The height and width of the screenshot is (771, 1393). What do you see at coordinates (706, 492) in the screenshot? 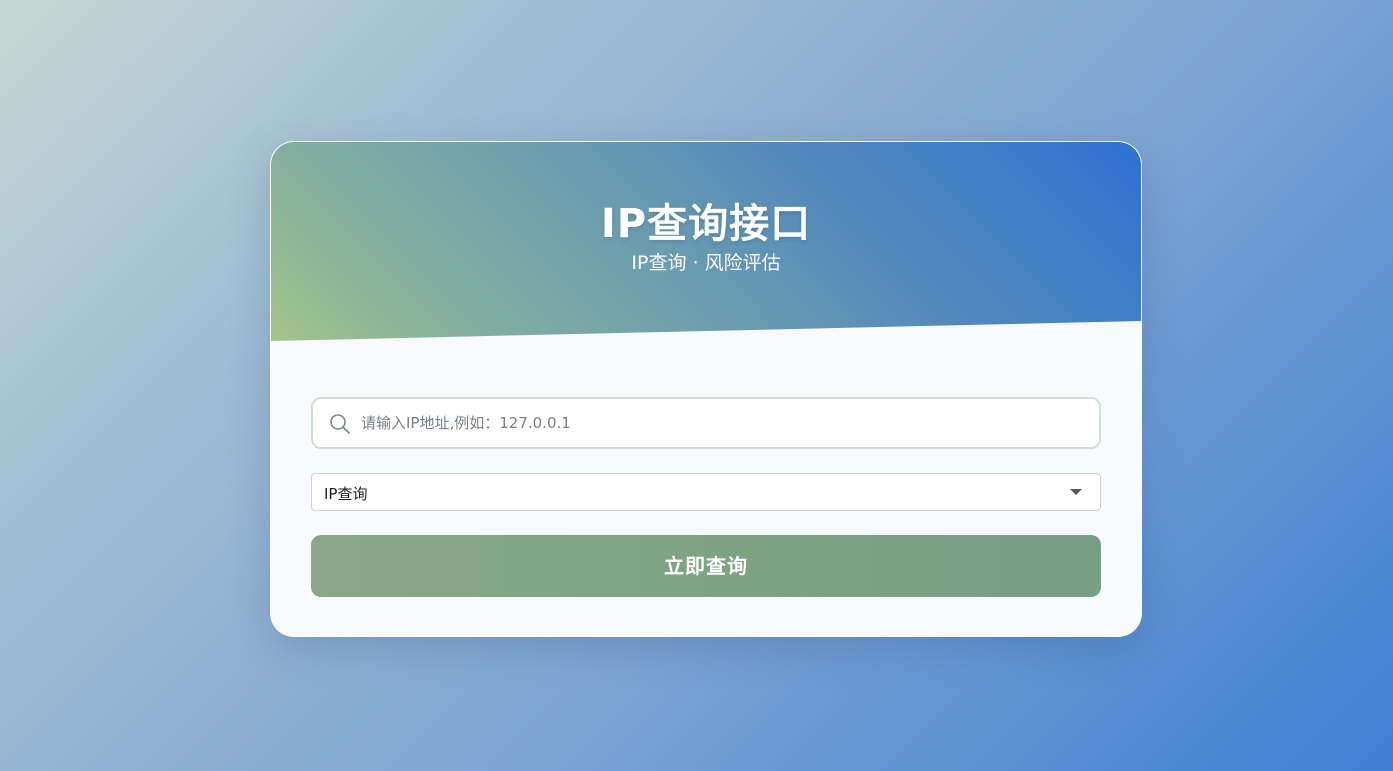
I see `query-type-select: IP查询` at bounding box center [706, 492].